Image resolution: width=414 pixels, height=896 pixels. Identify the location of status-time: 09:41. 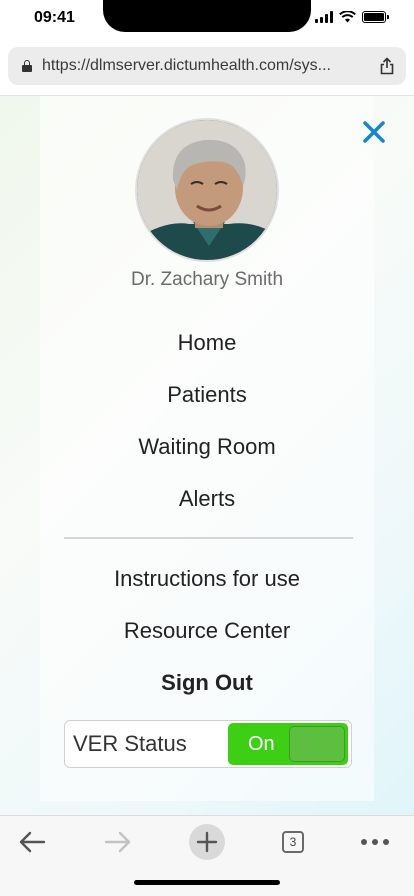
(54, 17).